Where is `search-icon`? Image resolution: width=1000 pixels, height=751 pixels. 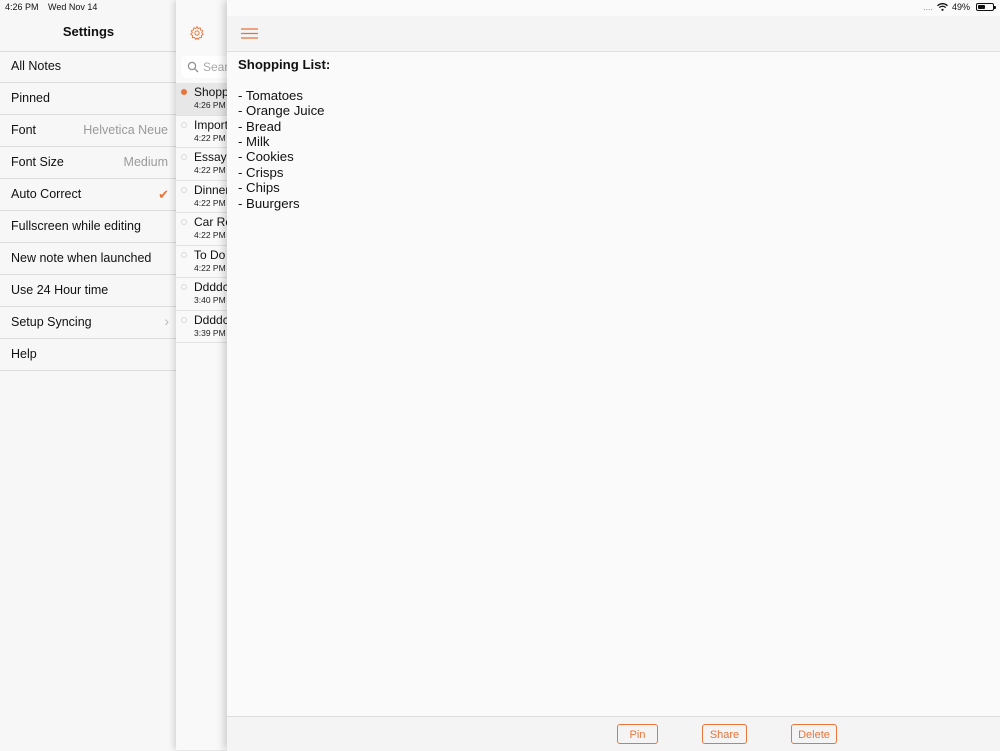 search-icon is located at coordinates (193, 67).